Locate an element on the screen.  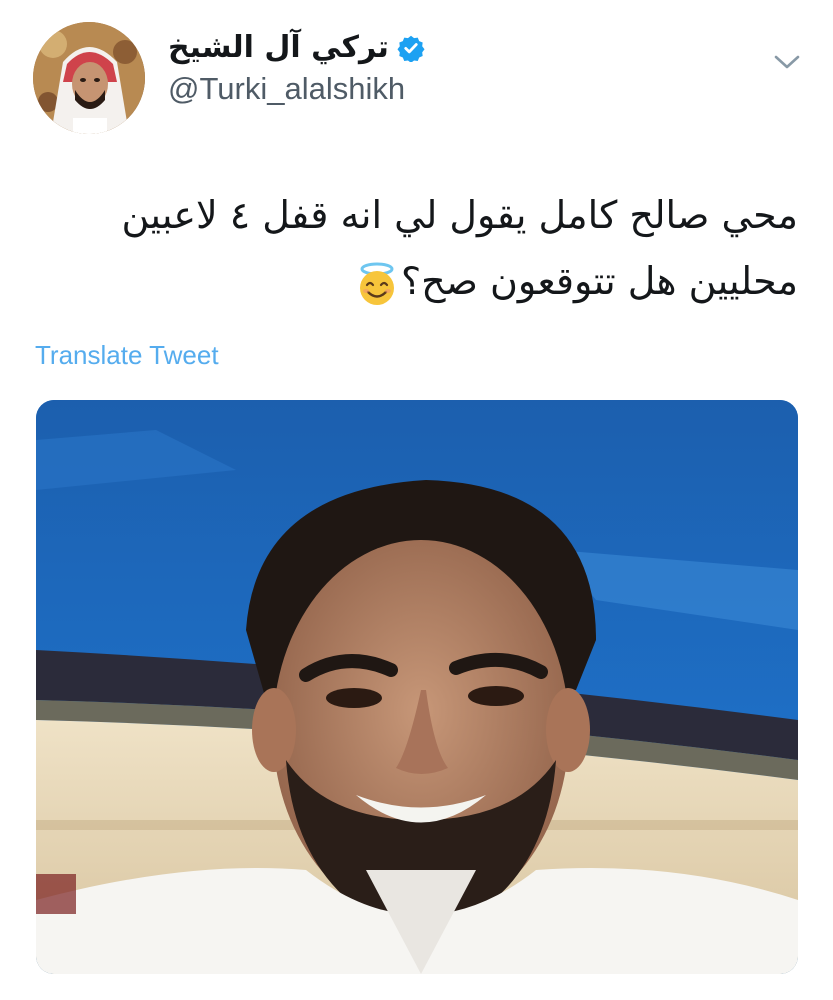
display-name-row: تركي آل الشيخ is located at coordinates (296, 47).